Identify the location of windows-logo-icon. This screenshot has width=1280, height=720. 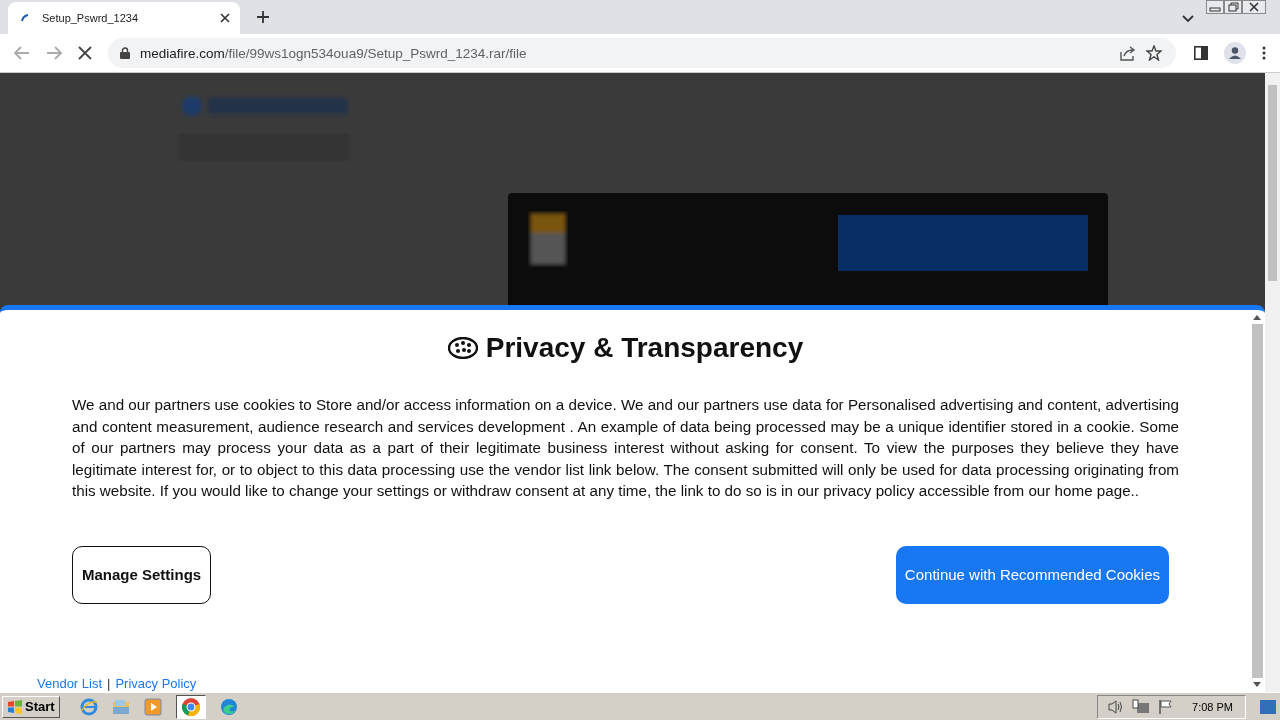
(15, 706).